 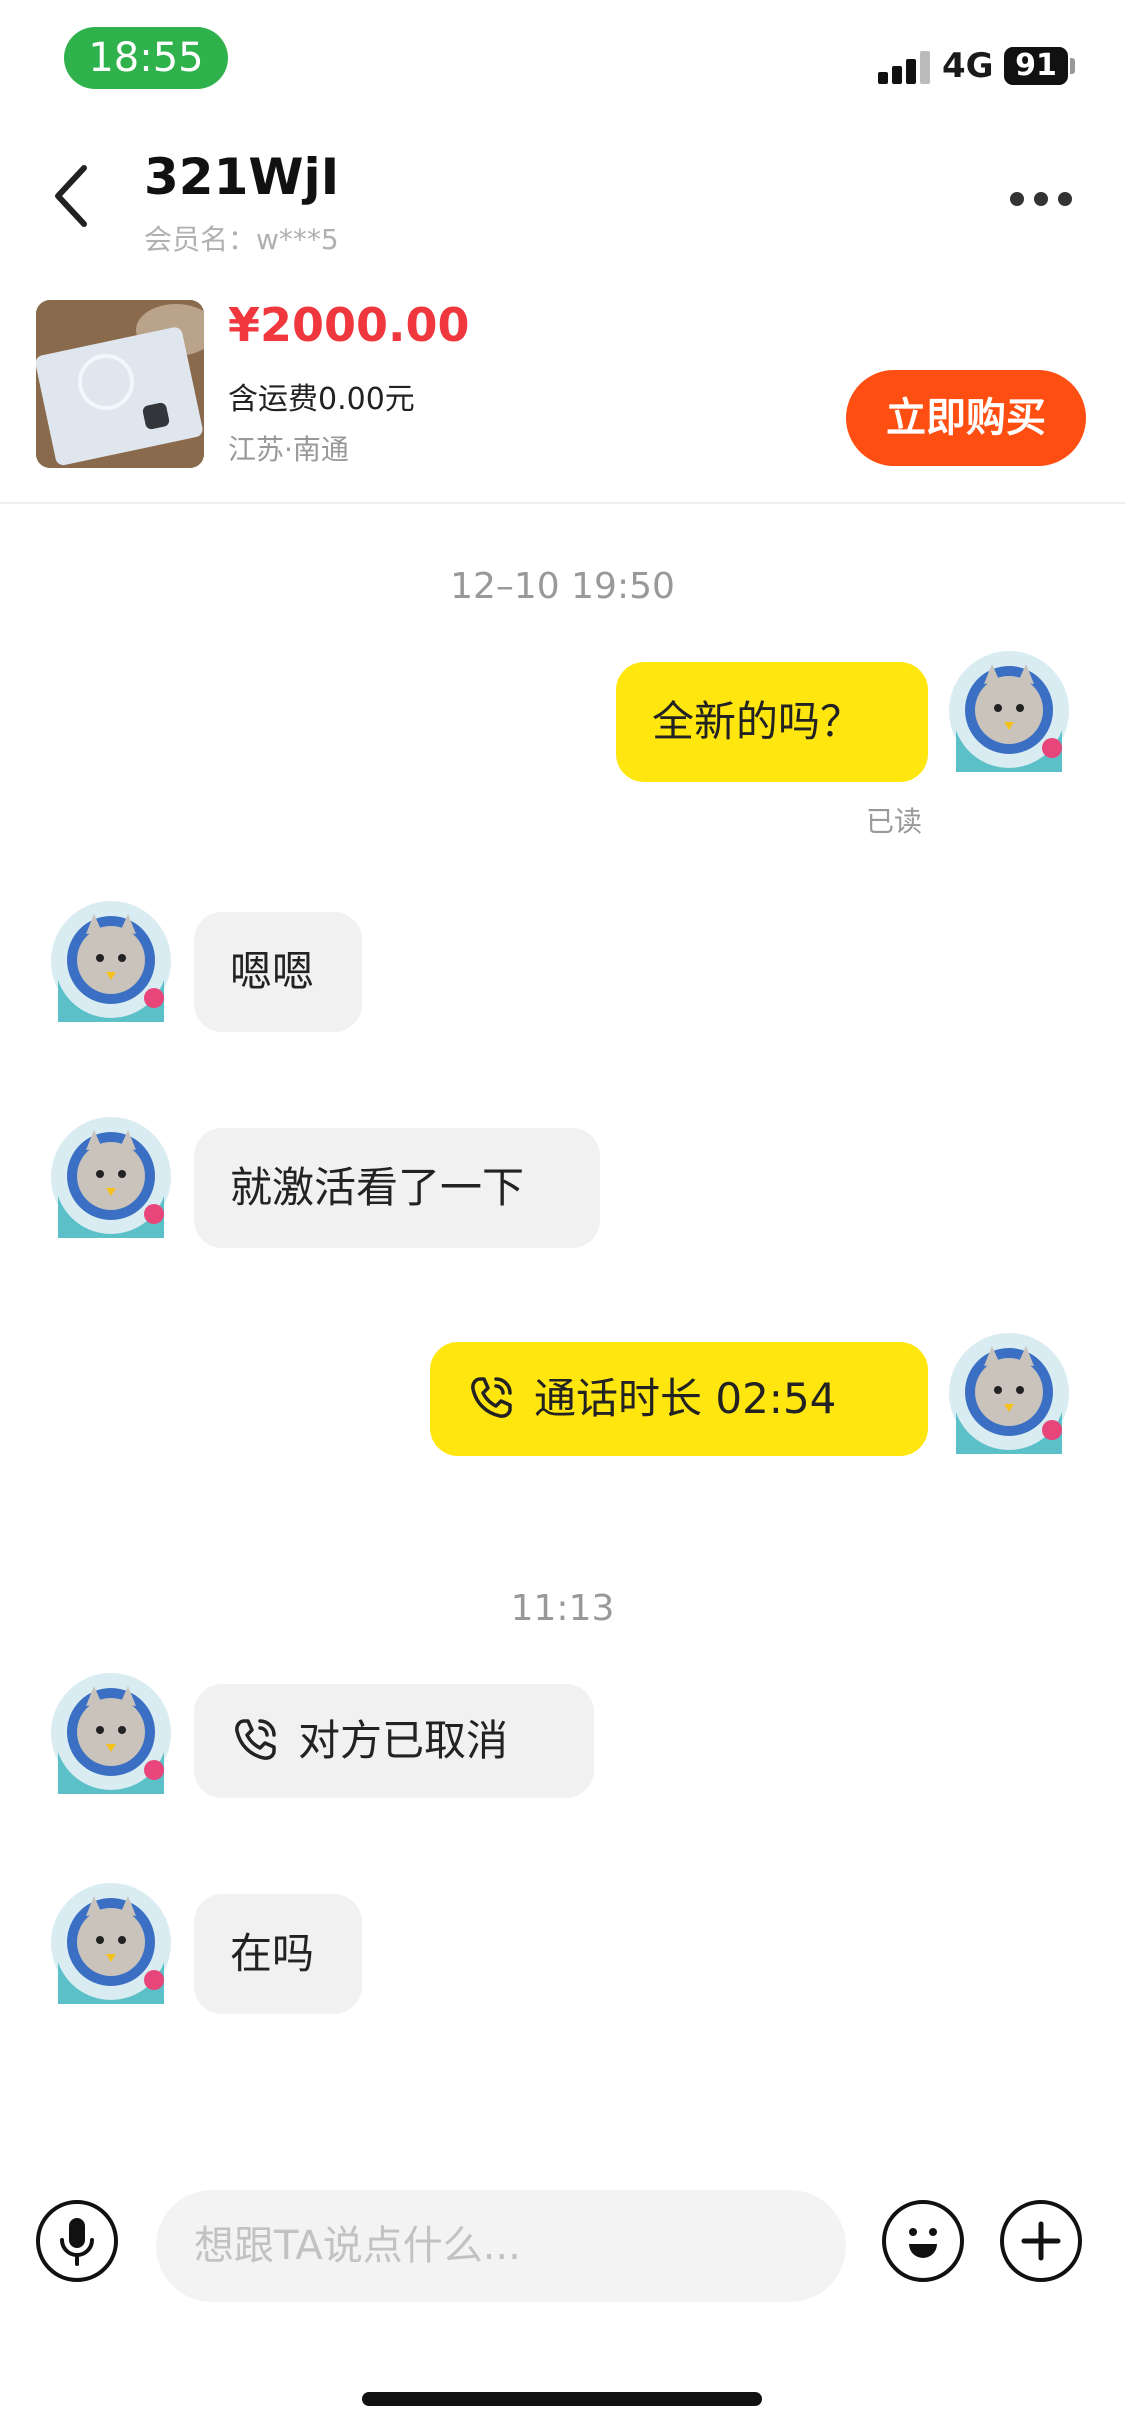 I want to click on smiley-icon, so click(x=923, y=2243).